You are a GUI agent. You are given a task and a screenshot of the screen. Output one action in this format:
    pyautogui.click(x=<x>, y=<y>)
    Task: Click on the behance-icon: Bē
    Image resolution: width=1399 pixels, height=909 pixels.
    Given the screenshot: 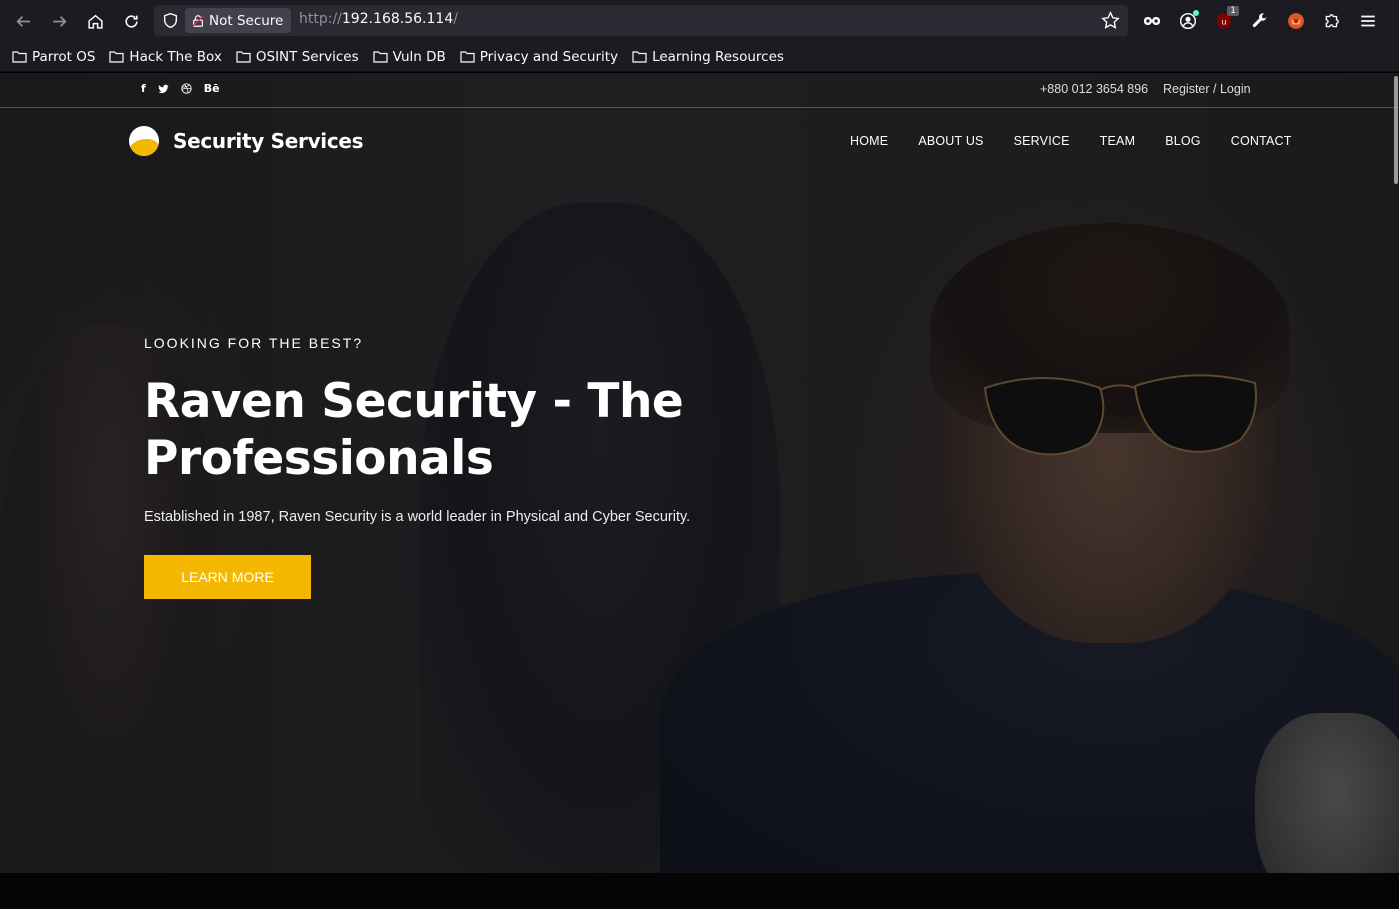 What is the action you would take?
    pyautogui.click(x=212, y=88)
    